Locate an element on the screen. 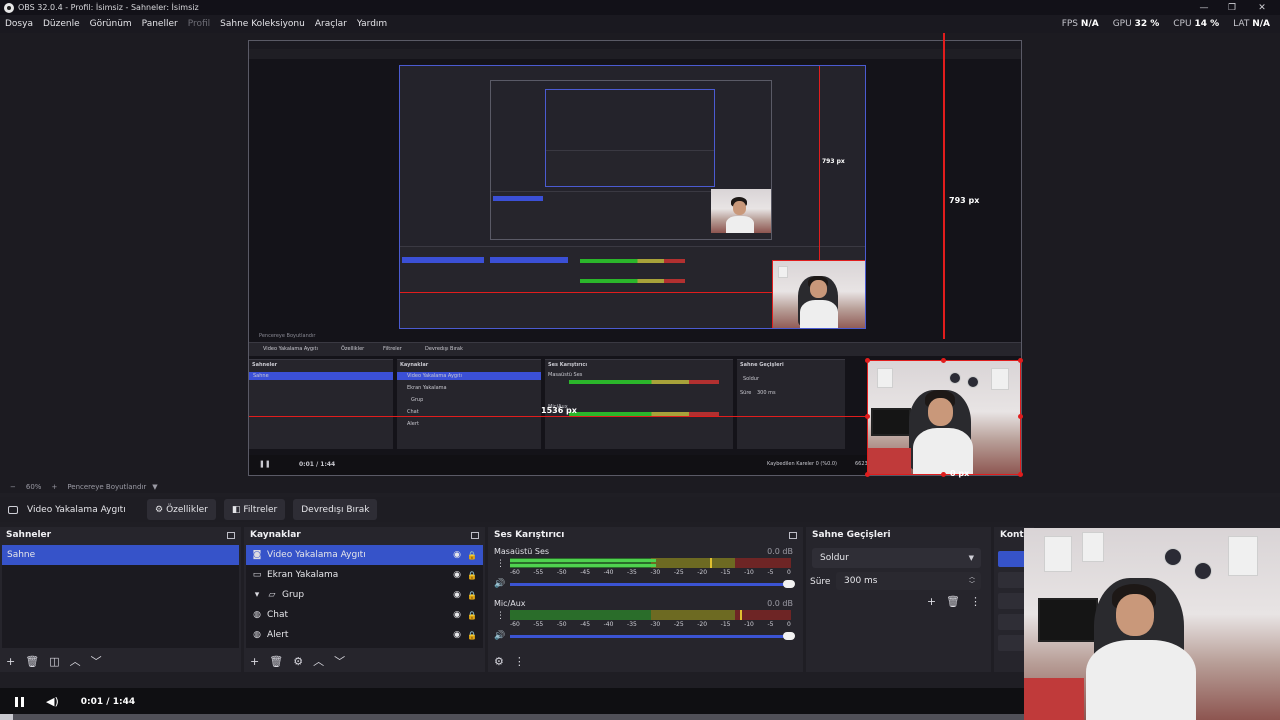  spinner-icon: ︿ ﹀ is located at coordinates (972, 581).